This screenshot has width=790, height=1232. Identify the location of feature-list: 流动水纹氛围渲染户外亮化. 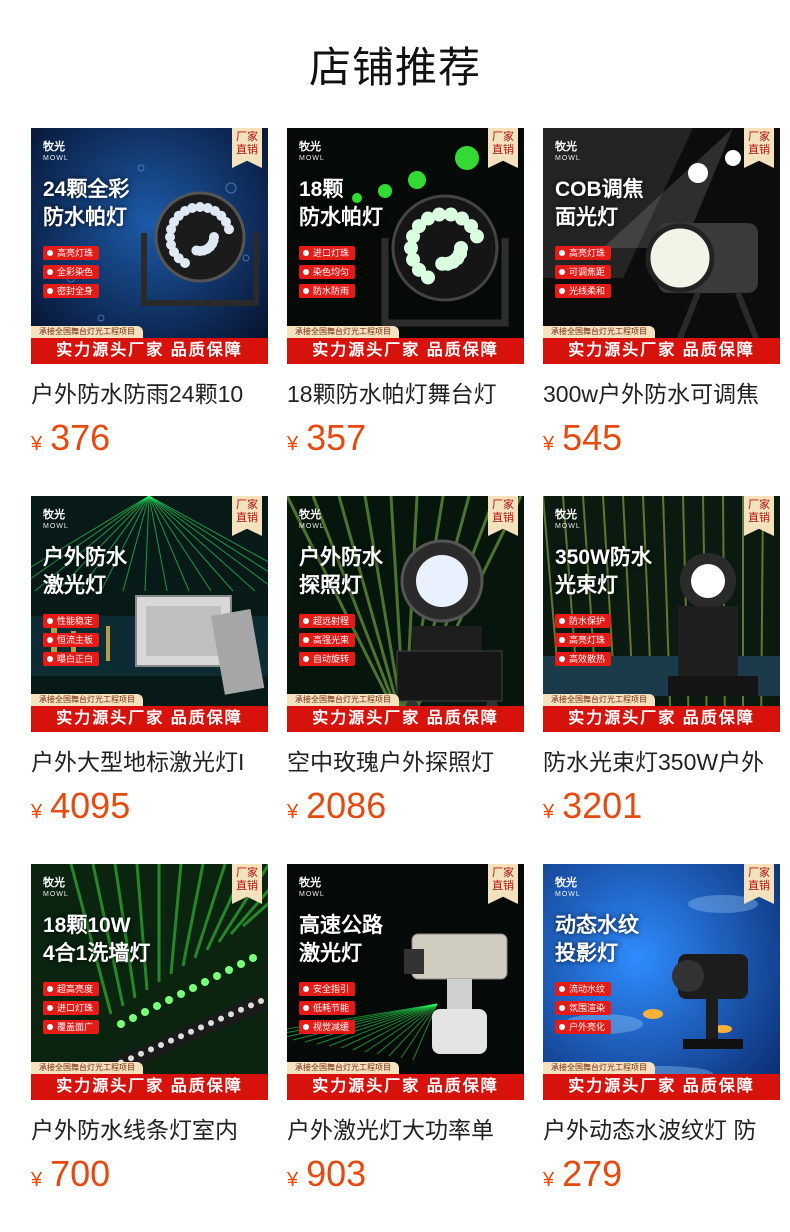
(583, 1010).